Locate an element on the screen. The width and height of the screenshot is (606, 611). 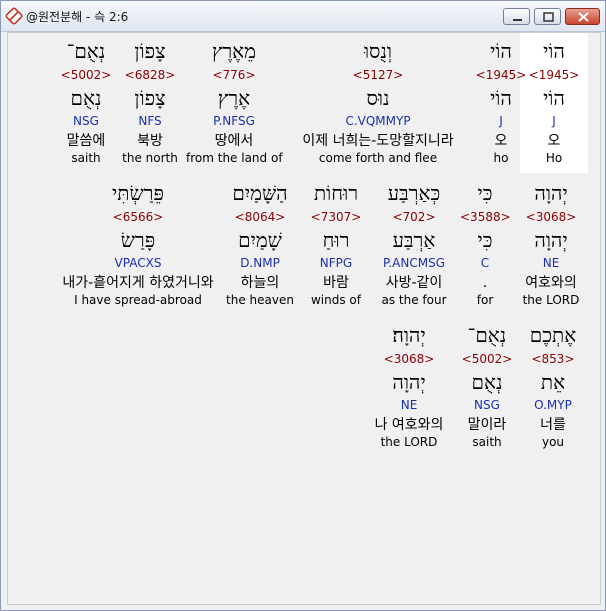
english-gloss: come forth and flee is located at coordinates (378, 158).